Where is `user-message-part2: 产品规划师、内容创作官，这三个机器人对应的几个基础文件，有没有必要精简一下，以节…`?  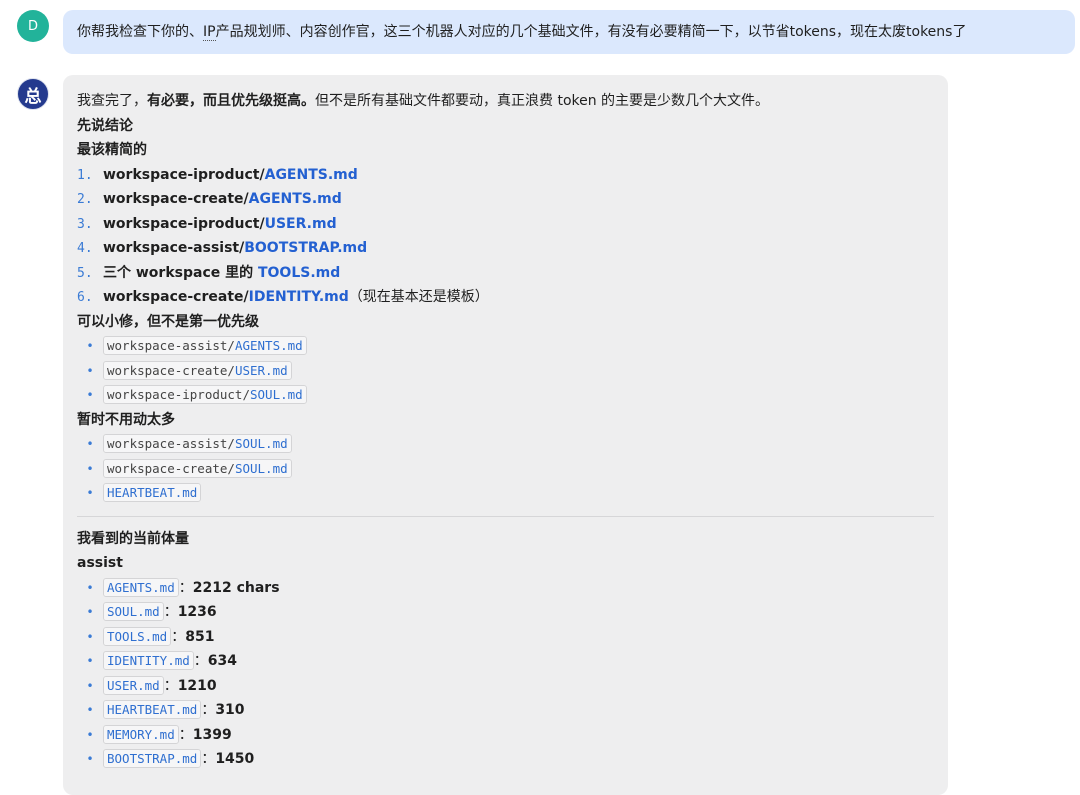
user-message-part2: 产品规划师、内容创作官，这三个机器人对应的几个基础文件，有没有必要精简一下，以节… is located at coordinates (591, 32).